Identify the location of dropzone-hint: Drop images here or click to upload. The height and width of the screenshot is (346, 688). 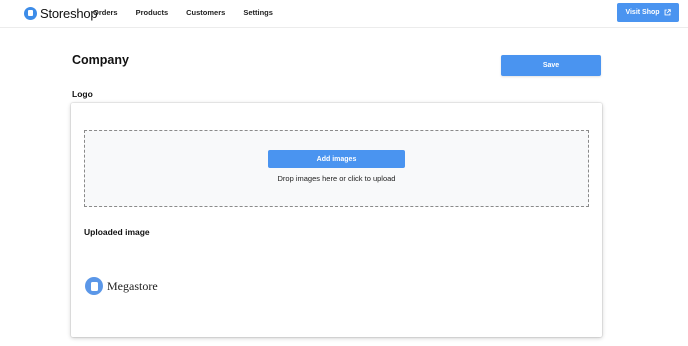
(336, 178).